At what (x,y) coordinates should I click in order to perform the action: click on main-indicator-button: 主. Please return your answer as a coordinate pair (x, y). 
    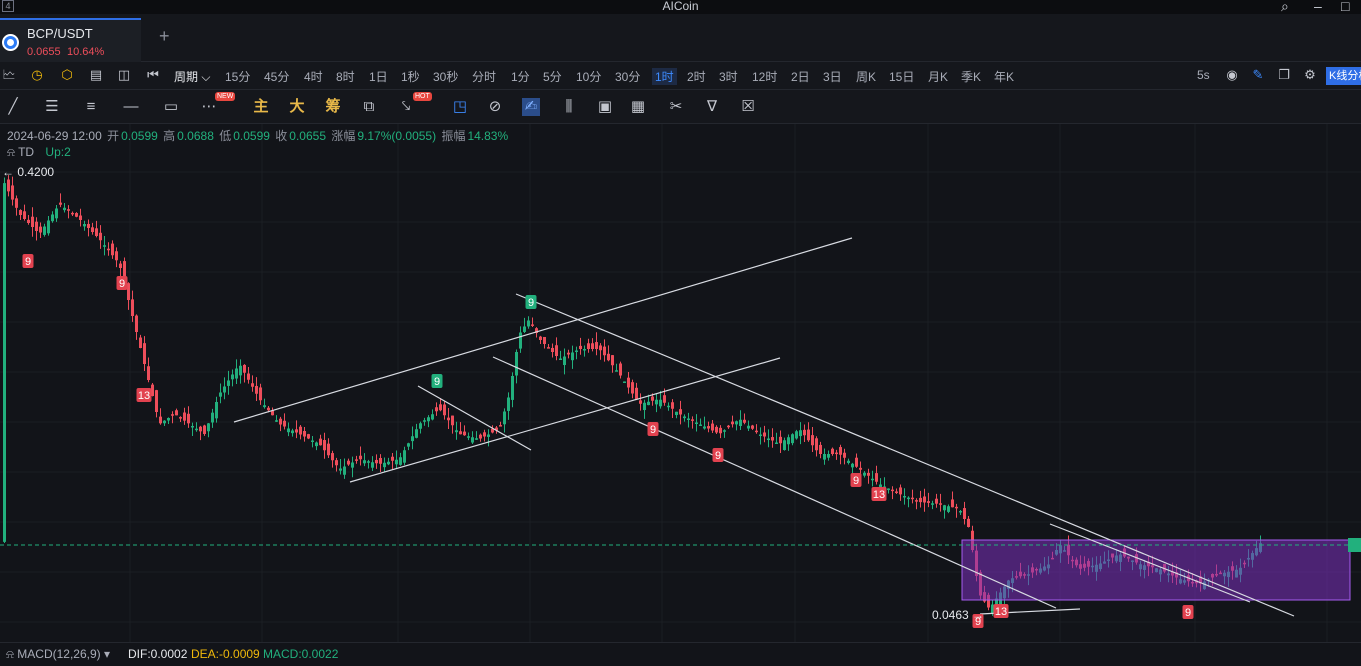
    Looking at the image, I should click on (261, 107).